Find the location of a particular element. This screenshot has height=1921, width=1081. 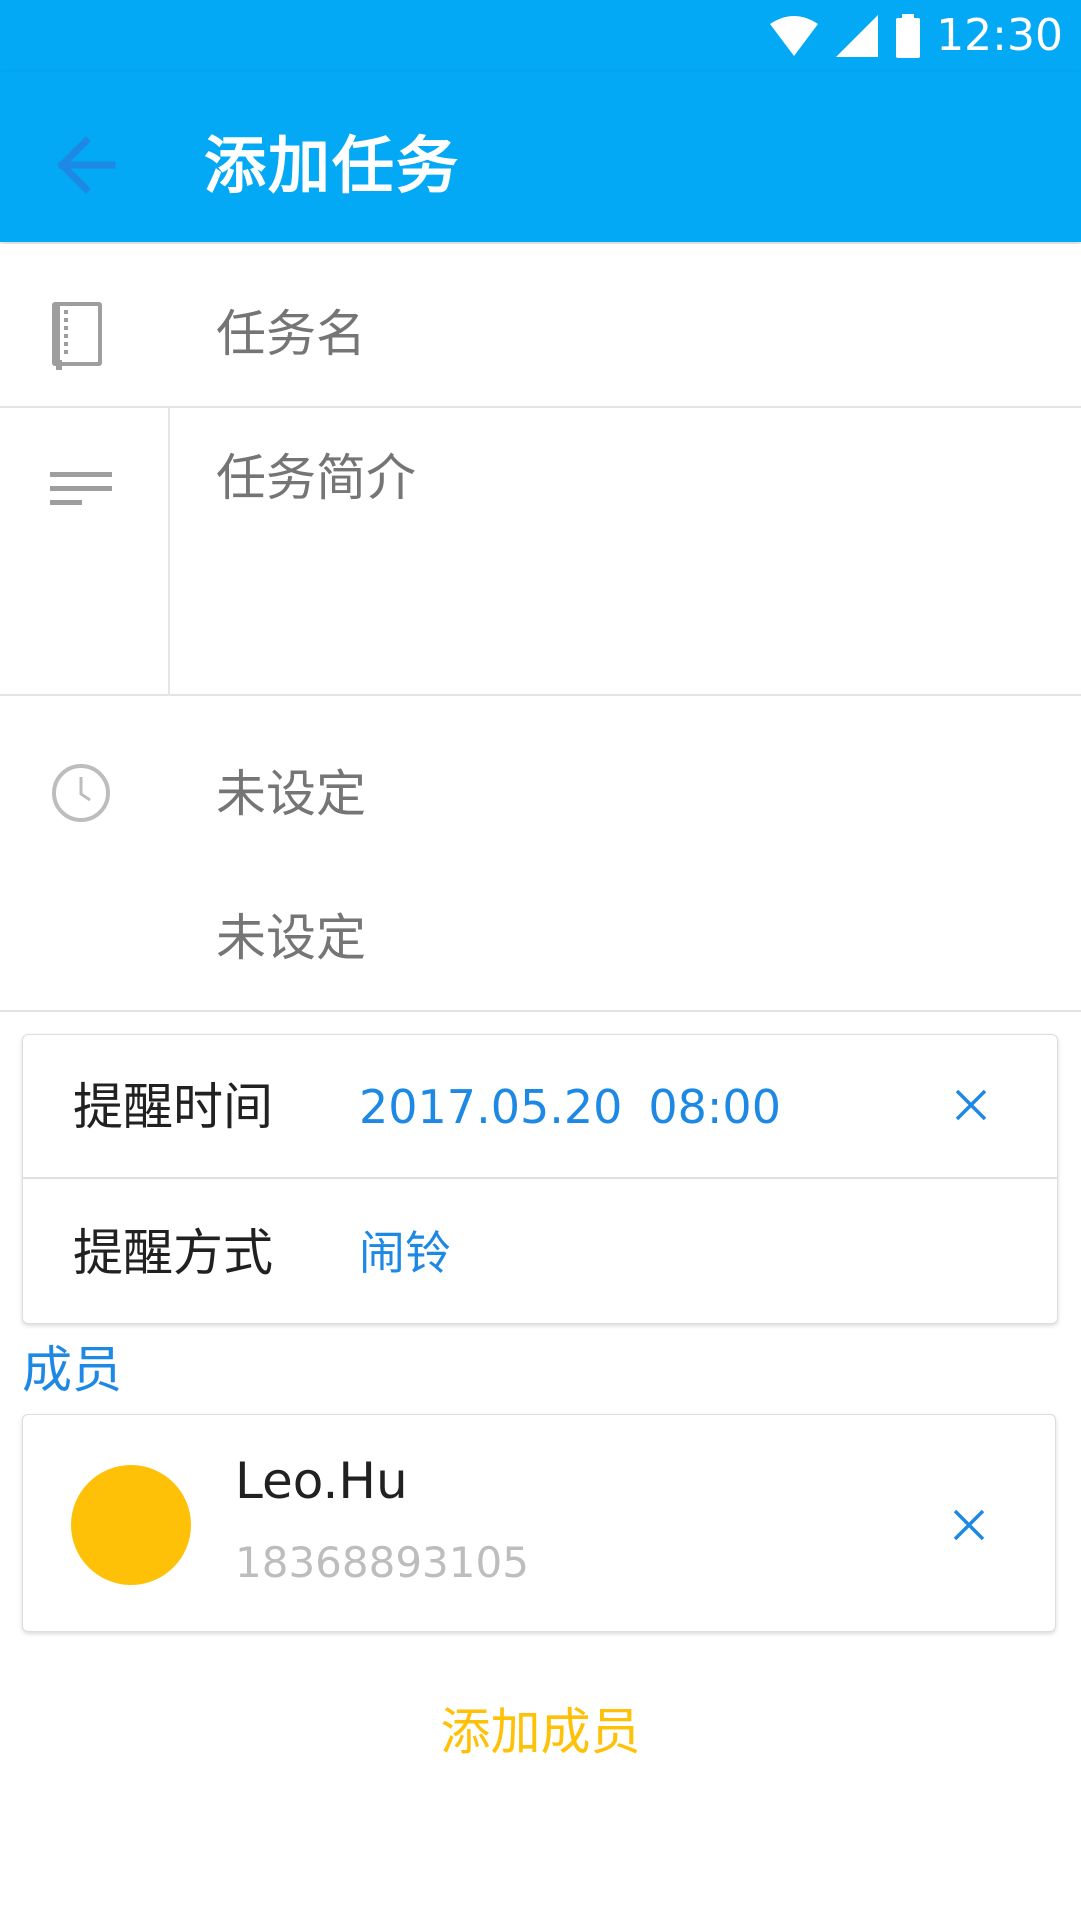

reminder-time-value: 2017.05.20 08:00 is located at coordinates (570, 1107).